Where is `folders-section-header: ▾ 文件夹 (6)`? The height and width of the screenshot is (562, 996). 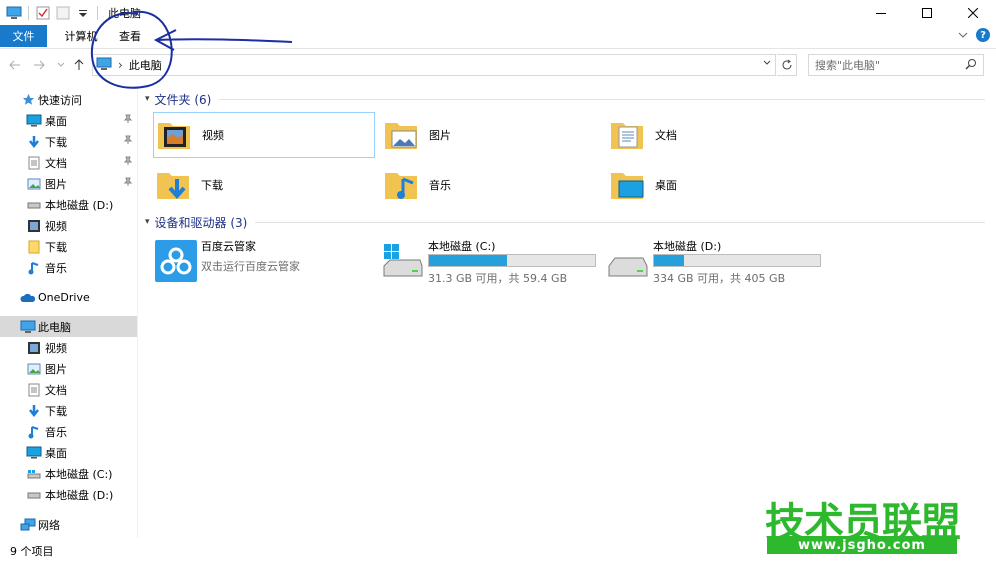
folders-section-header: ▾ 文件夹 (6) is located at coordinates (565, 99).